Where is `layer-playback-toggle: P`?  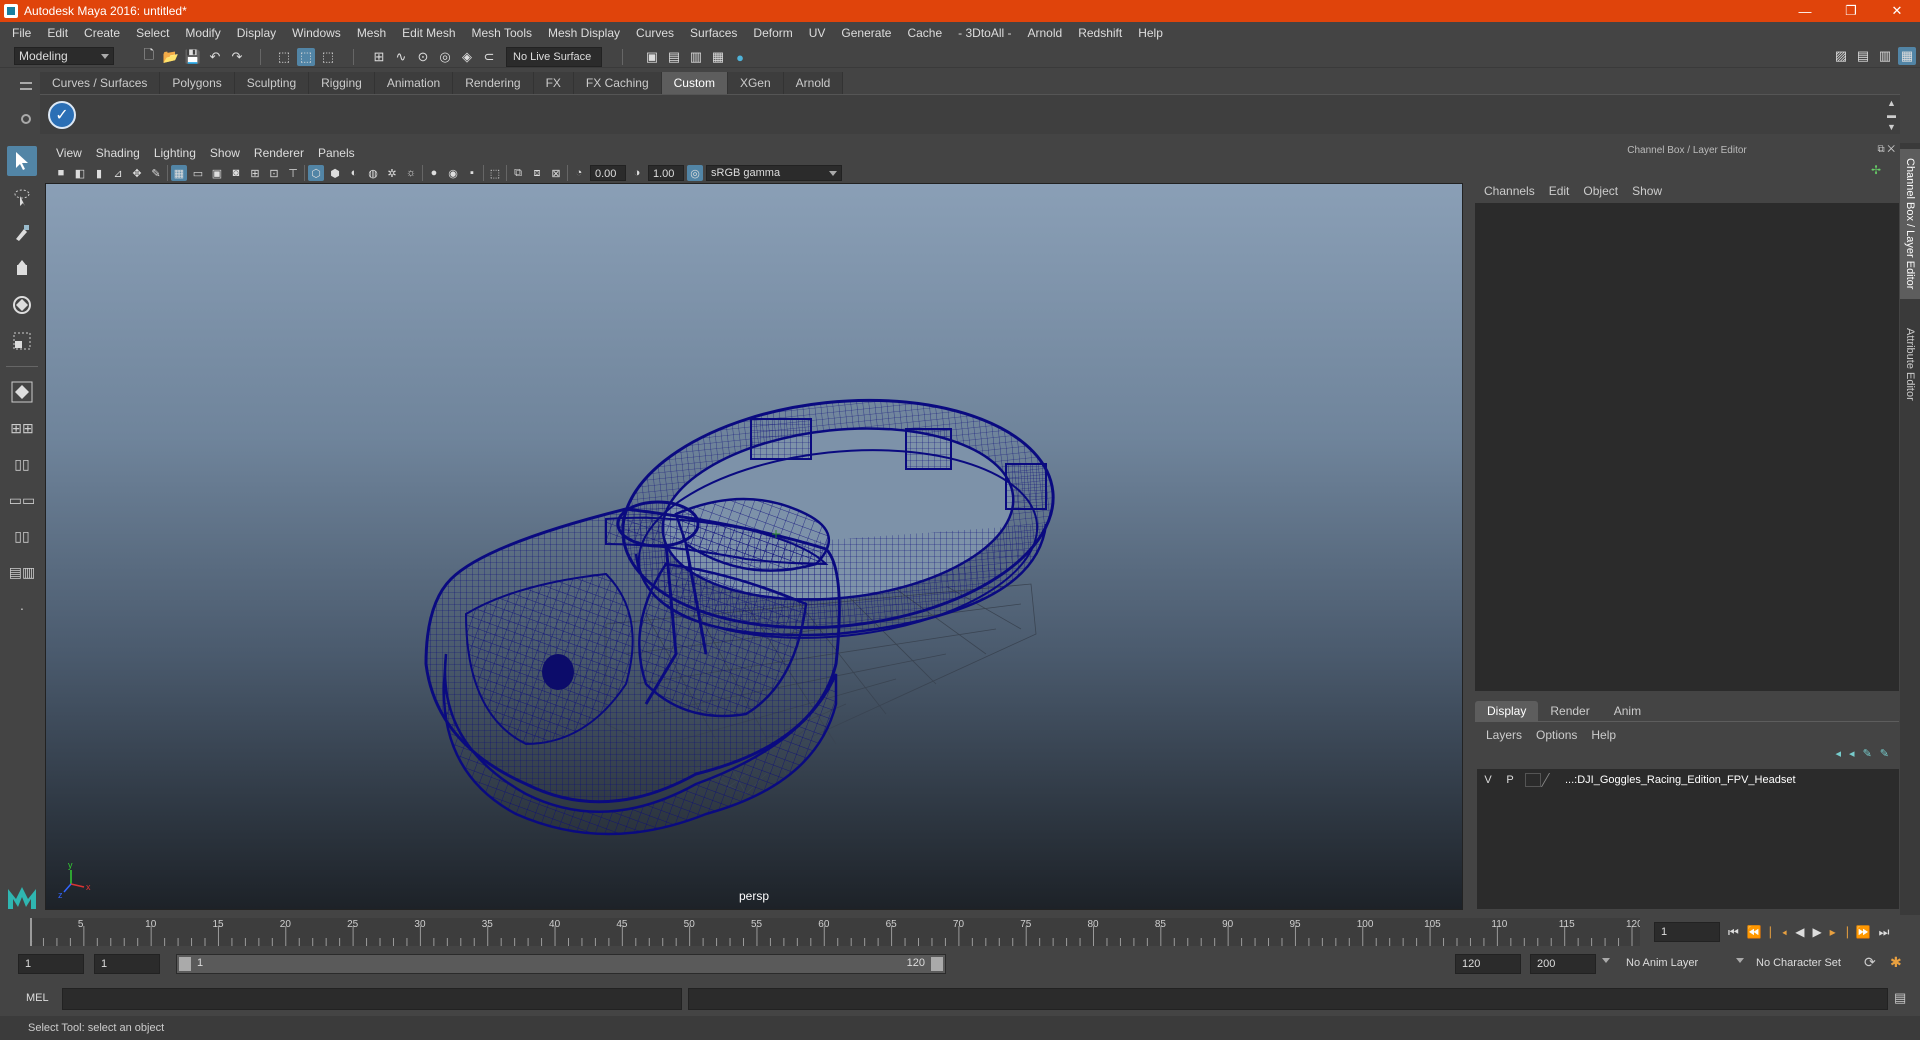 layer-playback-toggle: P is located at coordinates (1510, 780).